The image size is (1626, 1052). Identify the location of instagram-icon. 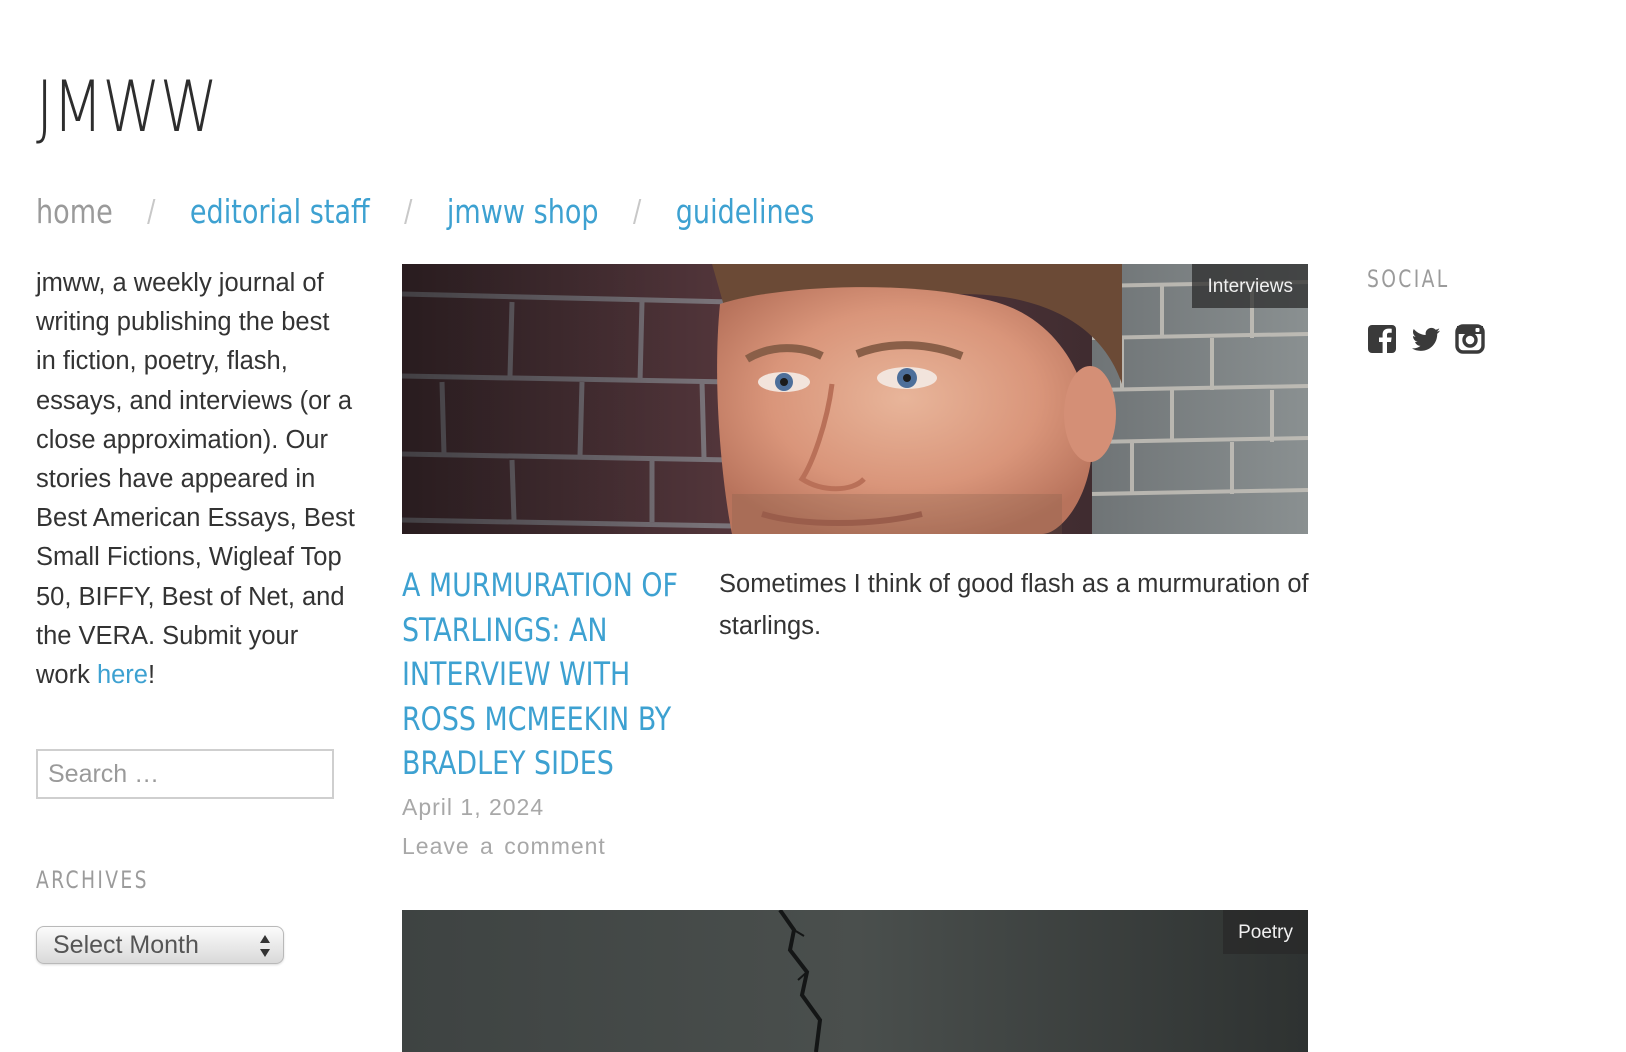
(1470, 339).